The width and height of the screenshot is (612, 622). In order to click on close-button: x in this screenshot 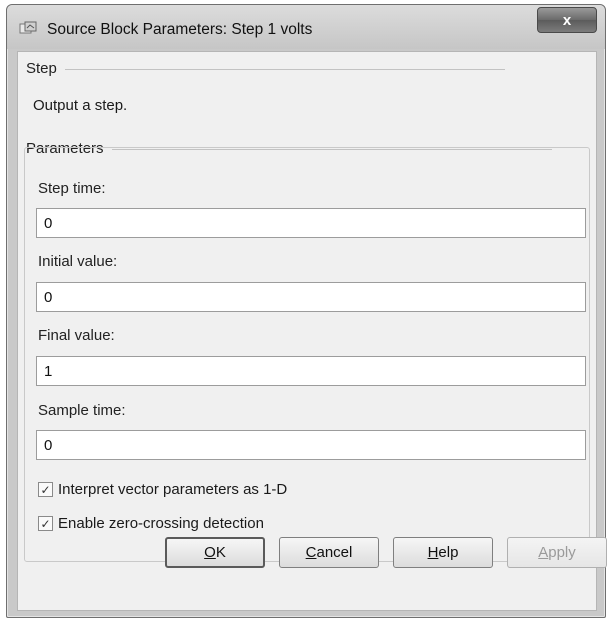, I will do `click(567, 20)`.